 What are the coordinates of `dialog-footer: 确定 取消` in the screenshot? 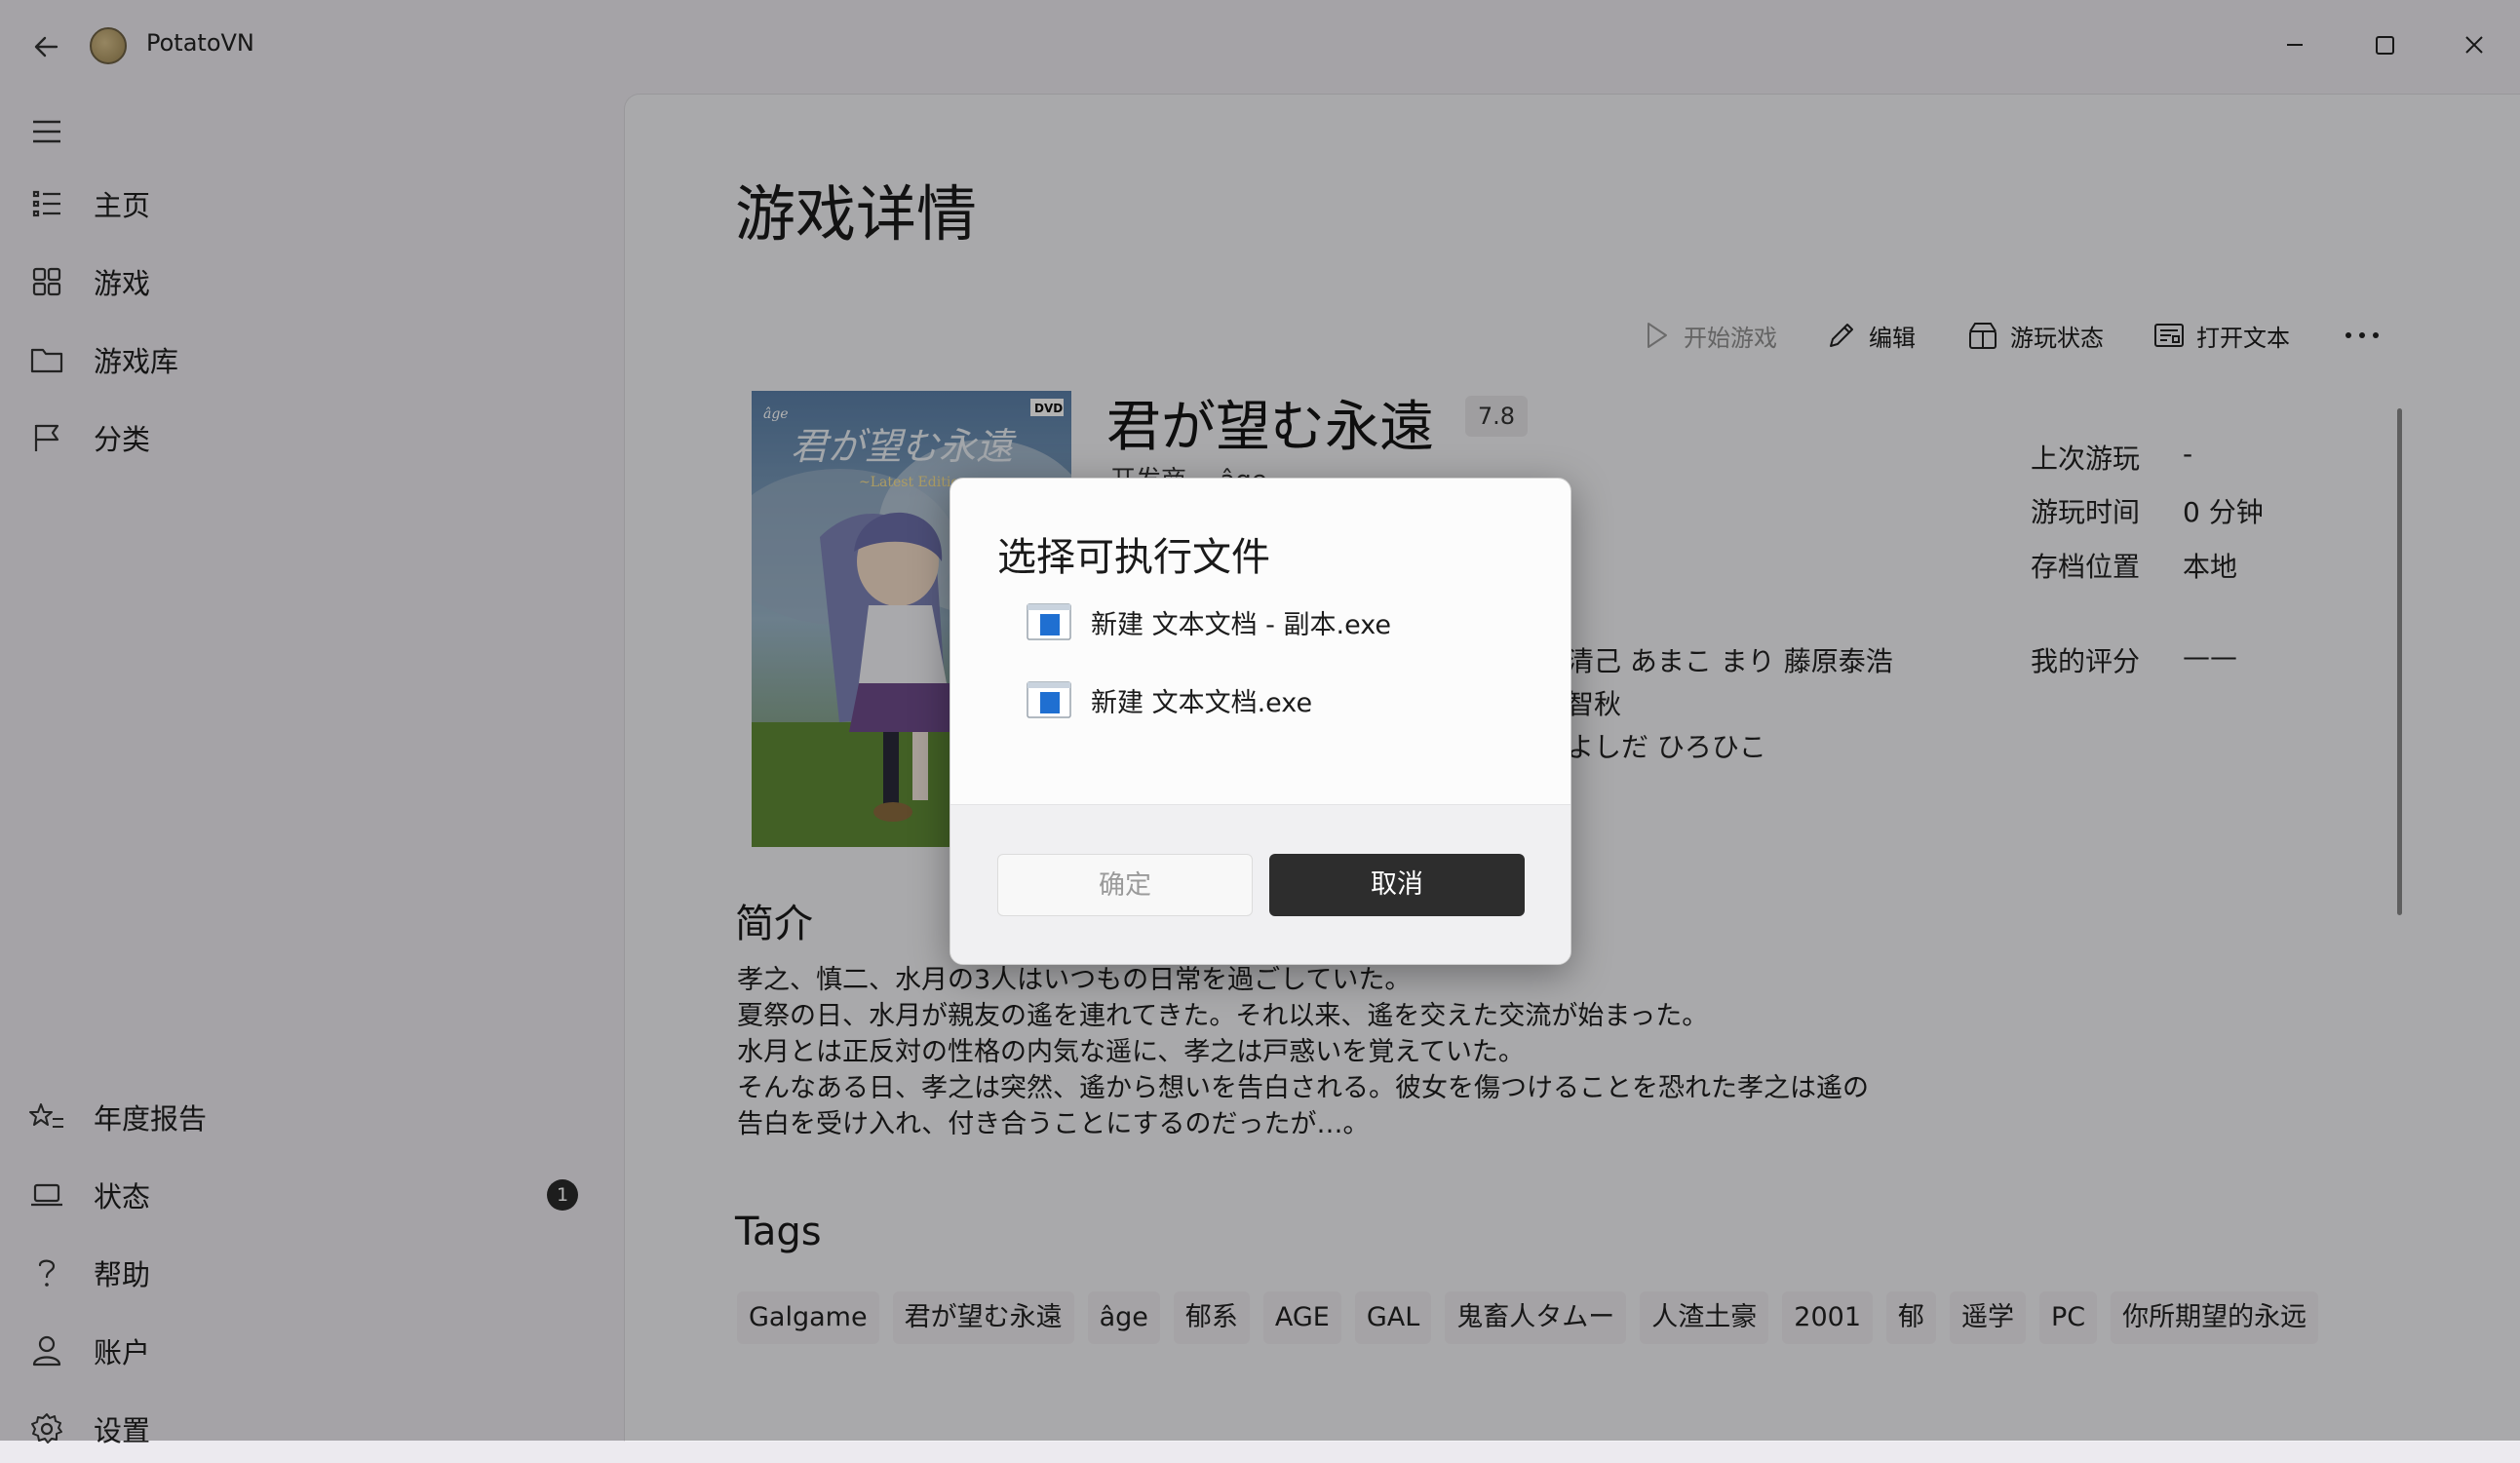 It's located at (1260, 884).